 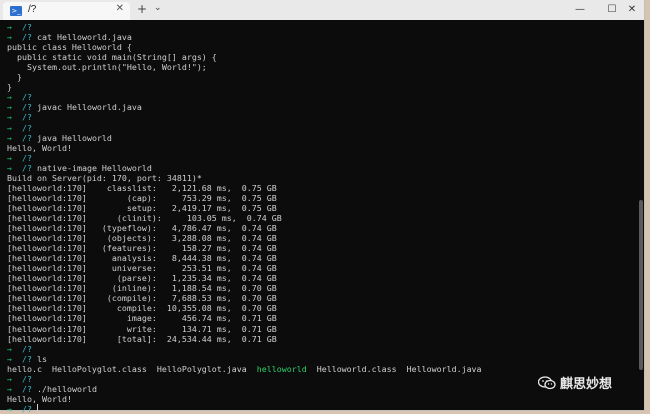 What do you see at coordinates (632, 10) in the screenshot?
I see `close-window-button: ✕` at bounding box center [632, 10].